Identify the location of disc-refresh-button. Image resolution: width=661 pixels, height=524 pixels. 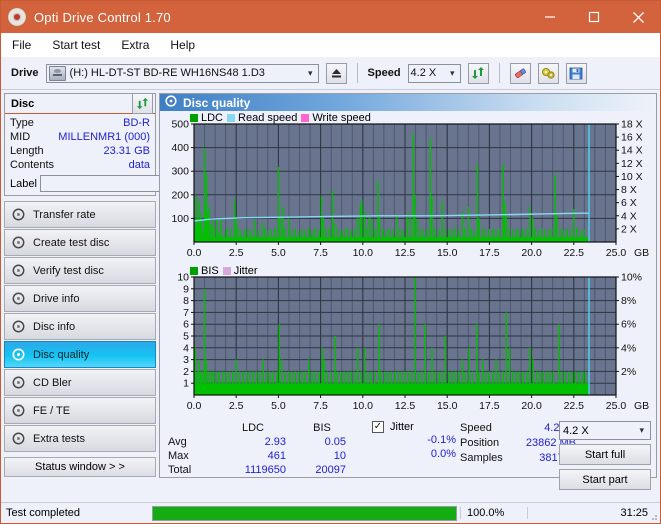
(142, 103).